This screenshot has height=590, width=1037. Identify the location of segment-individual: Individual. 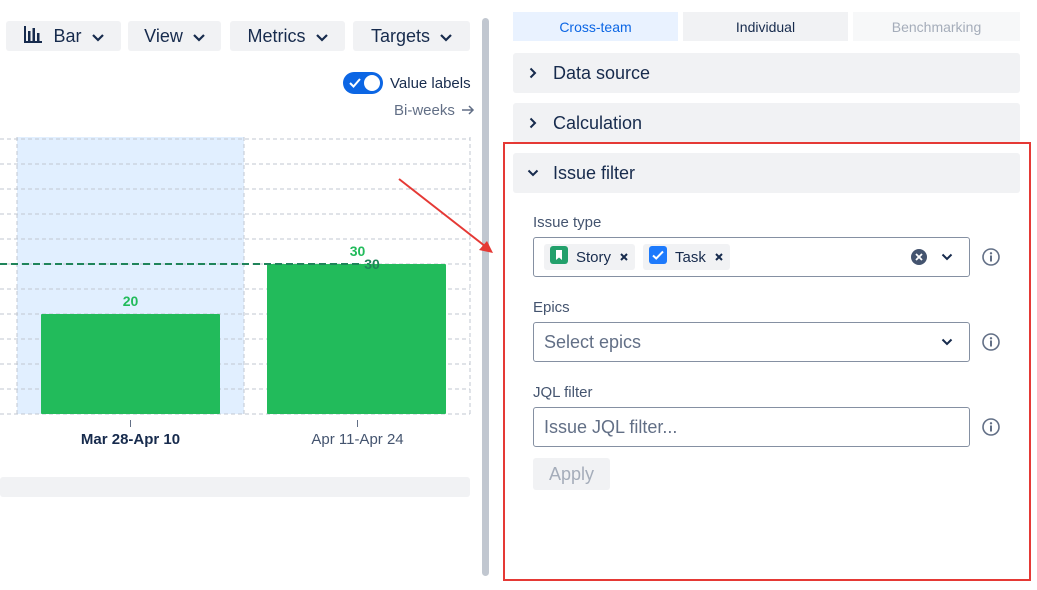
(765, 26).